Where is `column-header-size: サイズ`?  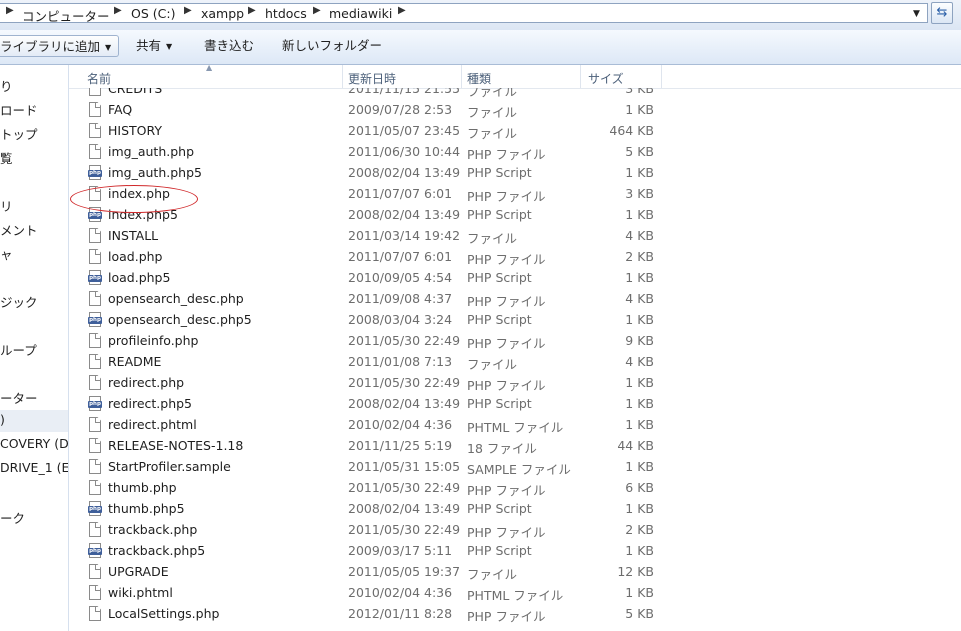 column-header-size: サイズ is located at coordinates (606, 78).